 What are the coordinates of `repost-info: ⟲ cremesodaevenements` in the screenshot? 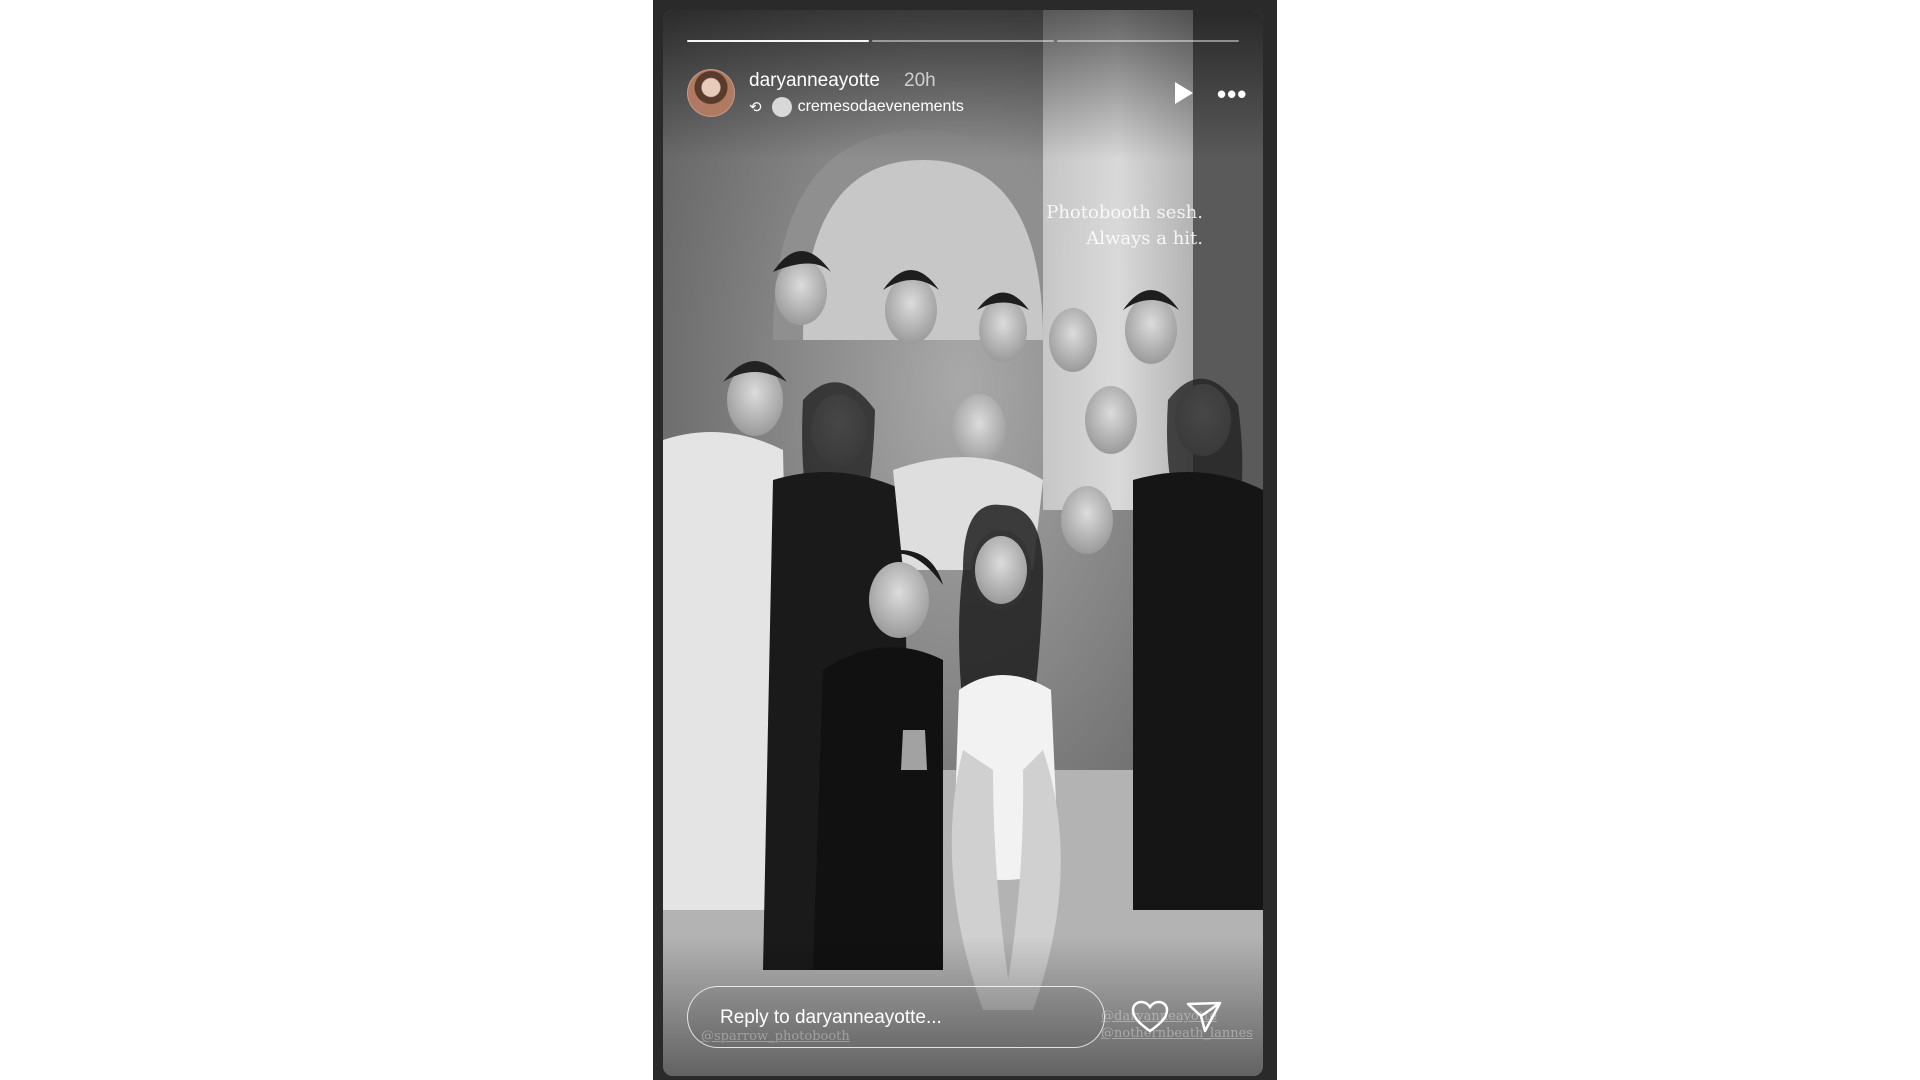 It's located at (856, 107).